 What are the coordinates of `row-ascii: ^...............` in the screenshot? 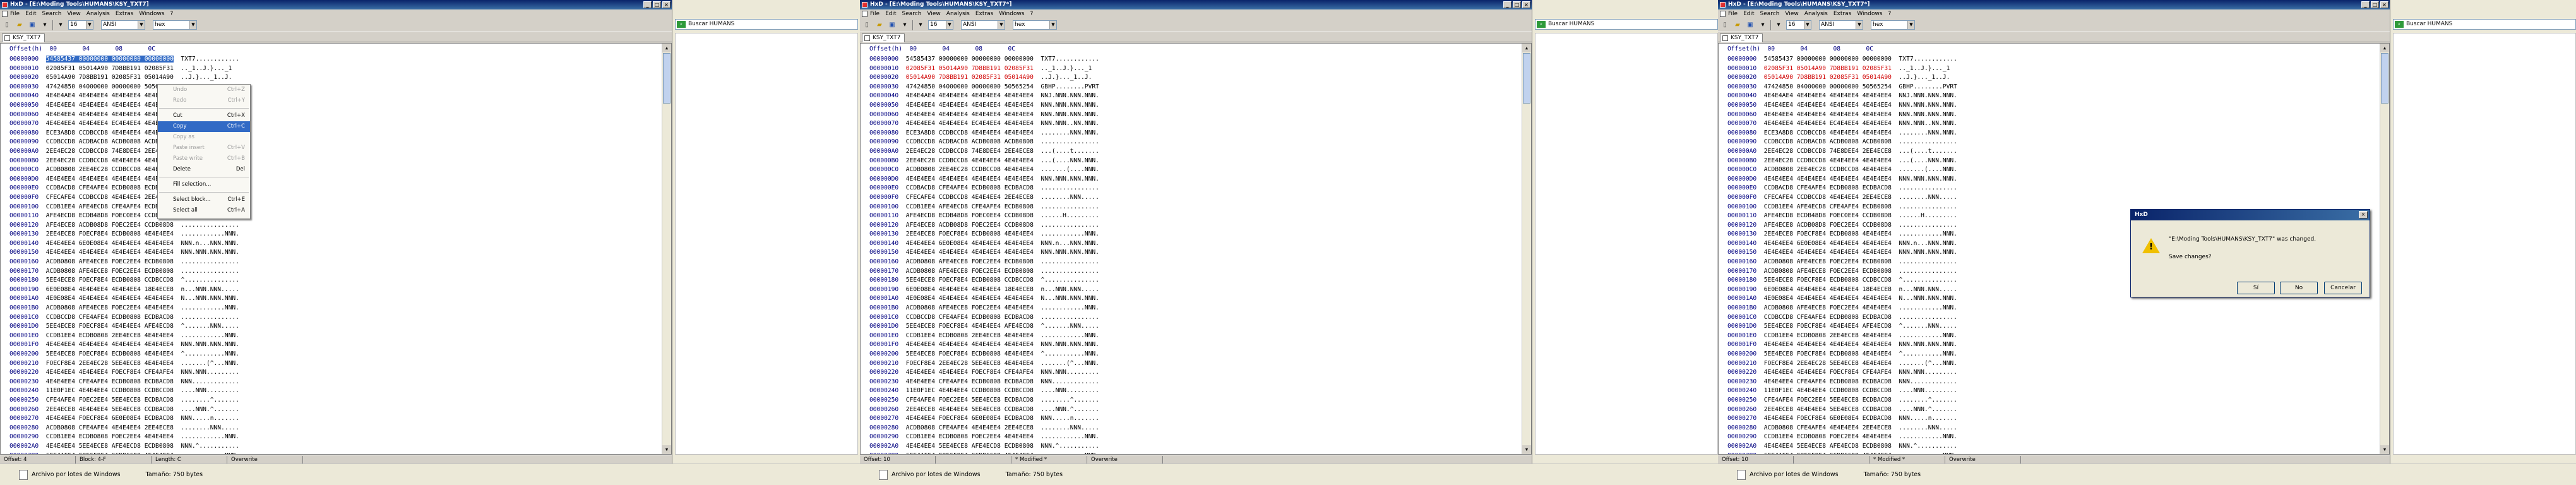 It's located at (1928, 280).